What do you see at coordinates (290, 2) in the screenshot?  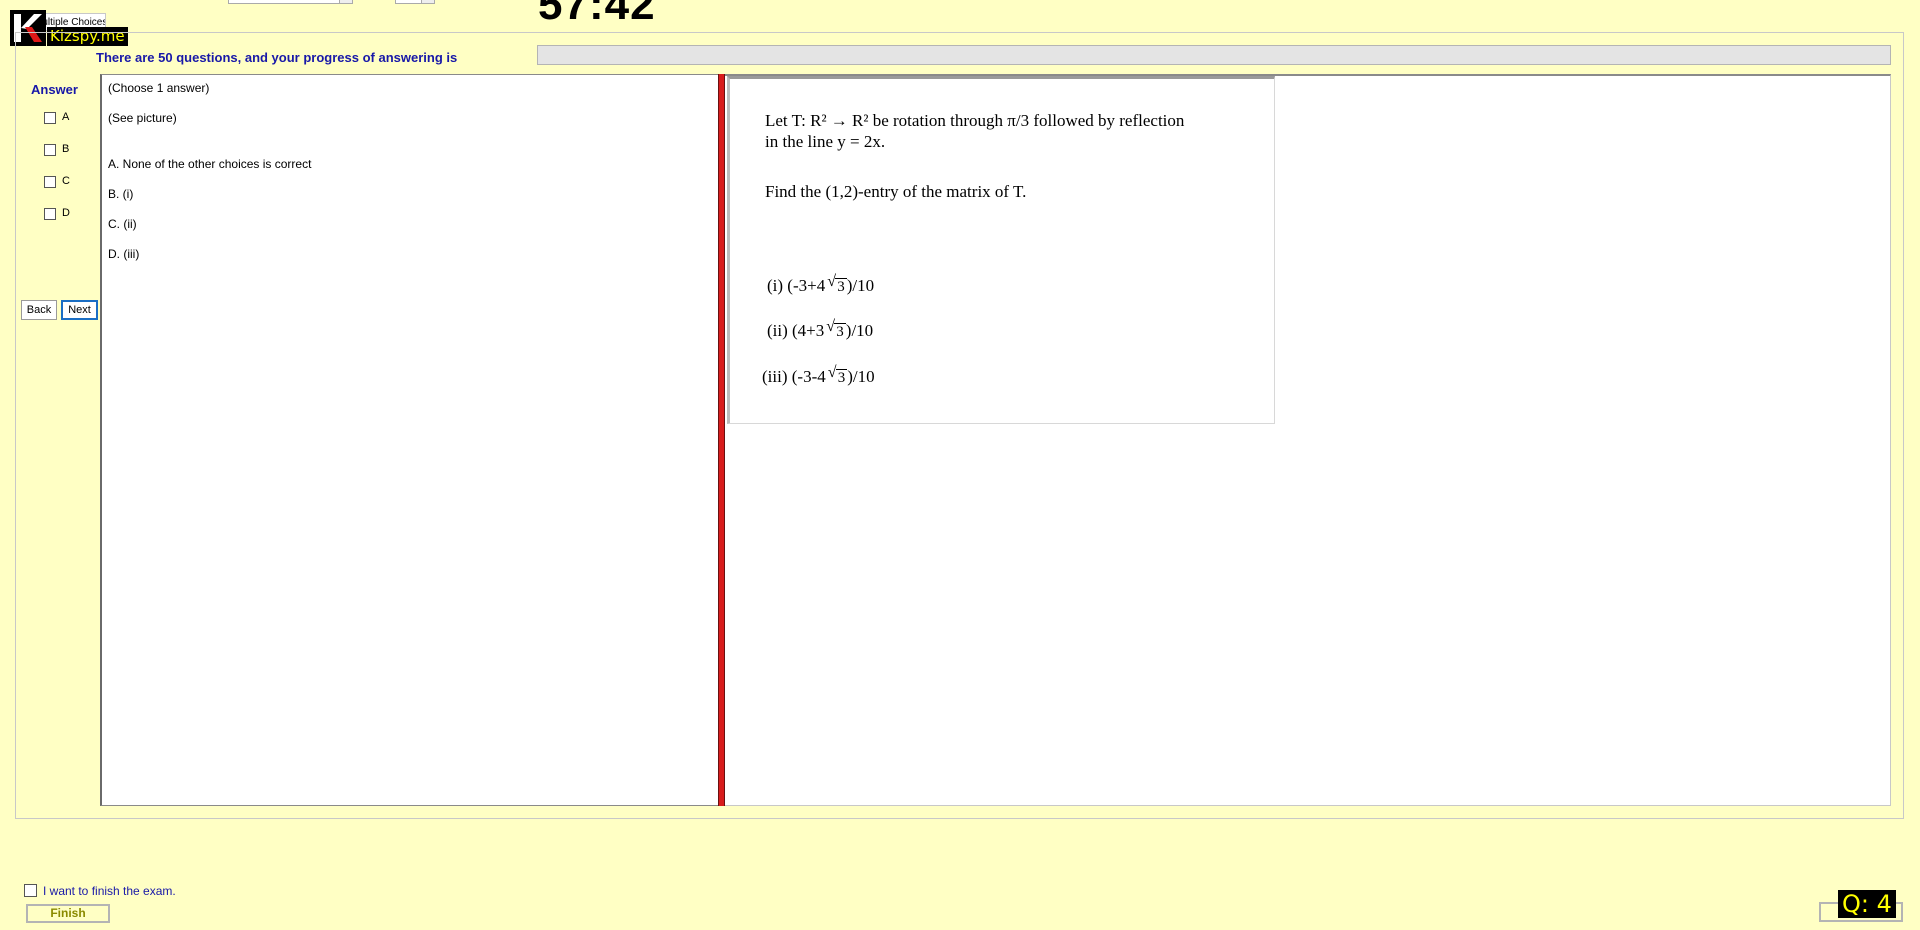 I see `question-select-dropdown` at bounding box center [290, 2].